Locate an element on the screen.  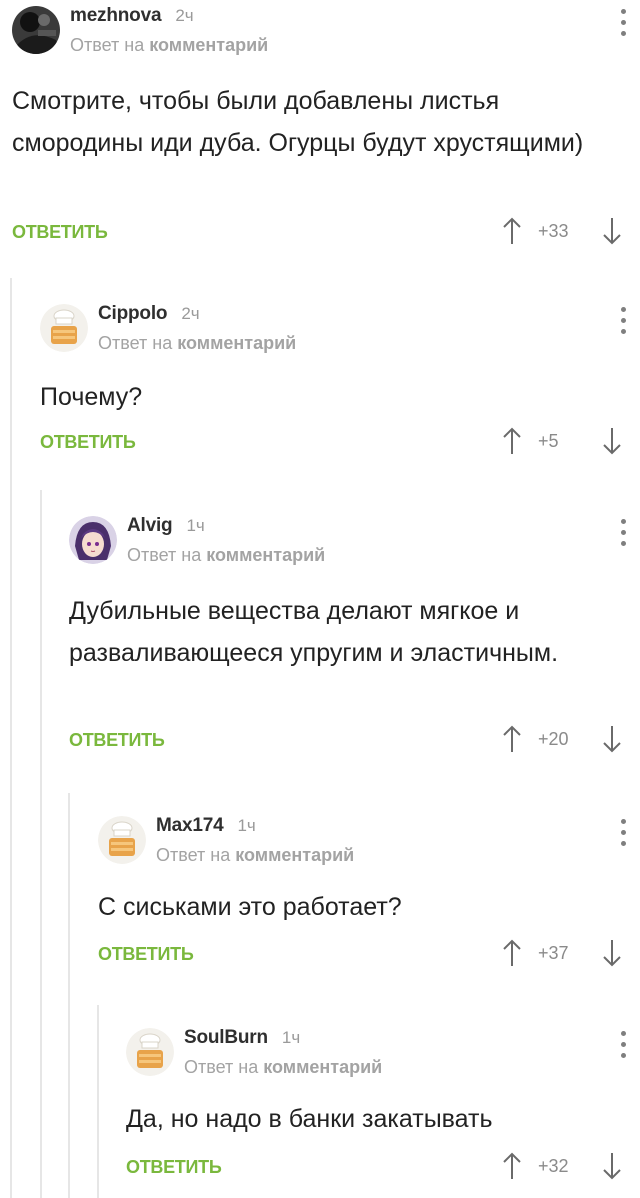
author-name: Cippolo is located at coordinates (133, 313).